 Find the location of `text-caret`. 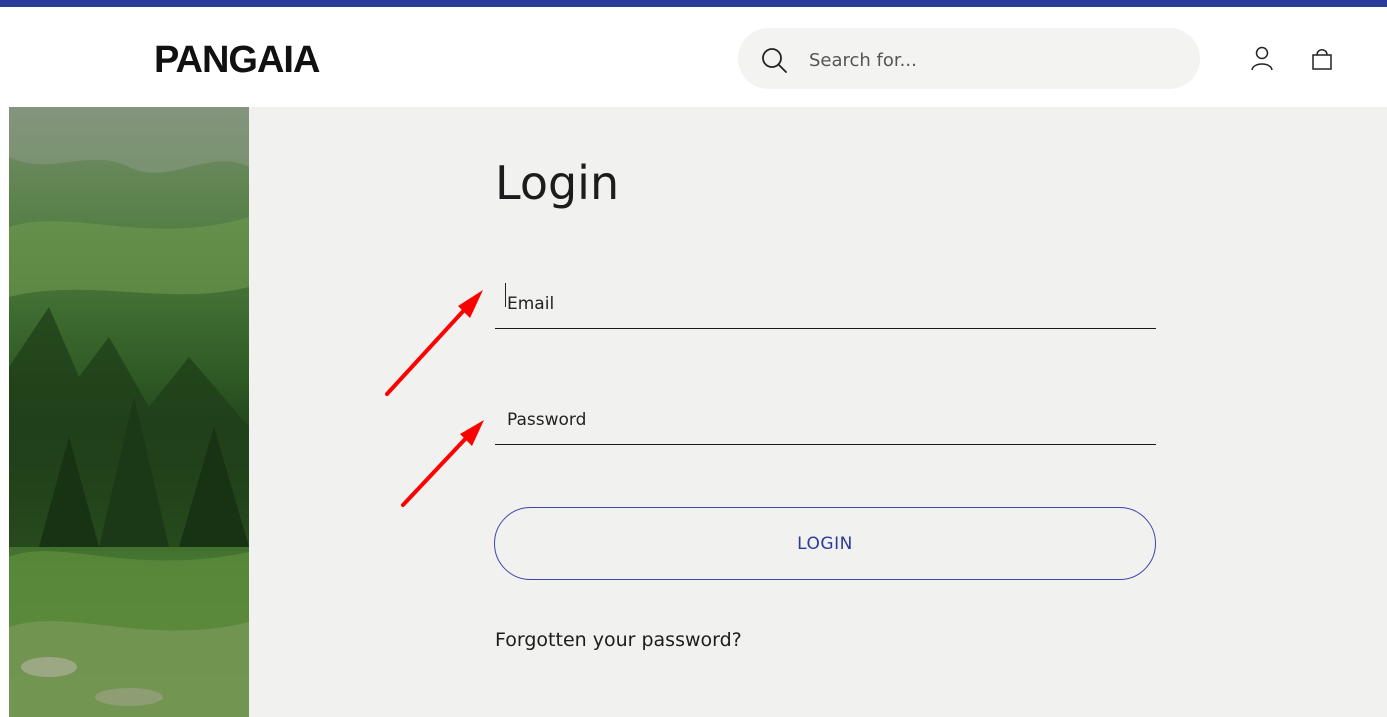

text-caret is located at coordinates (505, 295).